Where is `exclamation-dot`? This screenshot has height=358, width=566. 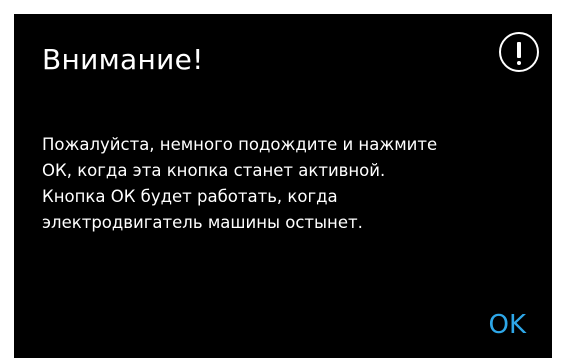
exclamation-dot is located at coordinates (519, 63).